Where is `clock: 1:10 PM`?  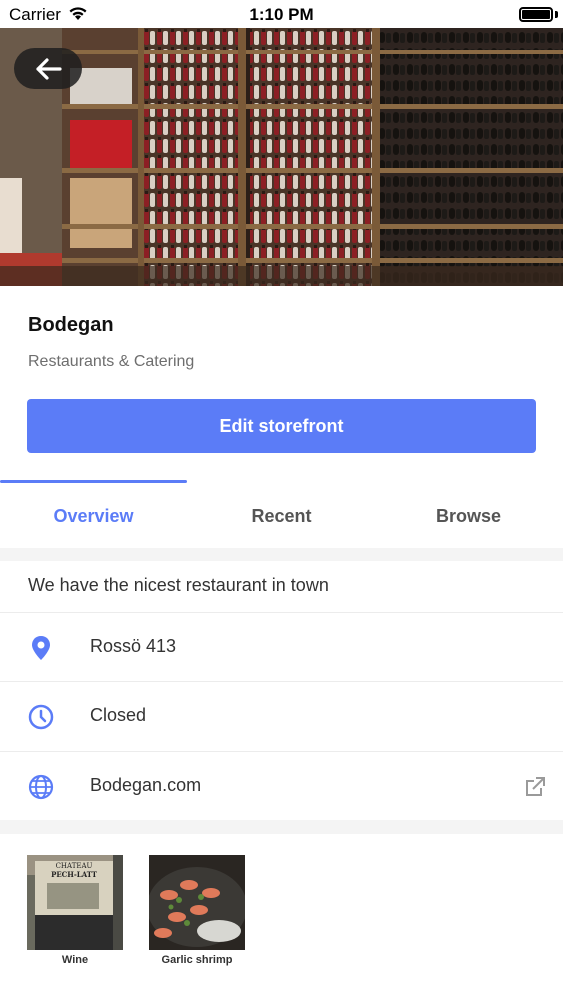 clock: 1:10 PM is located at coordinates (281, 14).